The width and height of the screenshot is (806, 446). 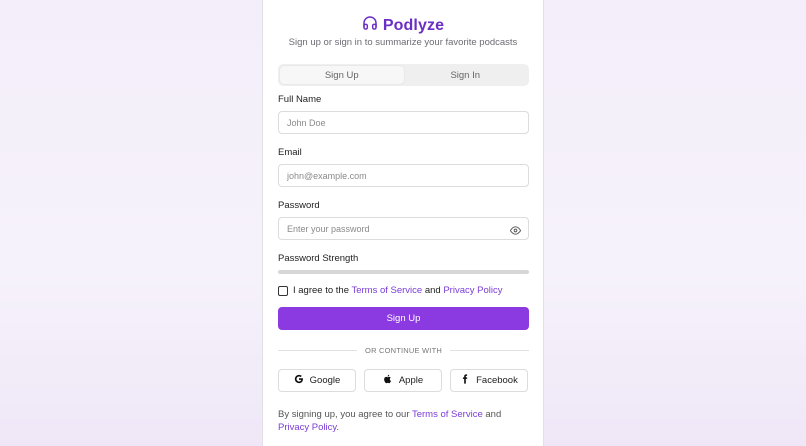 I want to click on auth-tabs: Sign Up Sign In, so click(x=403, y=75).